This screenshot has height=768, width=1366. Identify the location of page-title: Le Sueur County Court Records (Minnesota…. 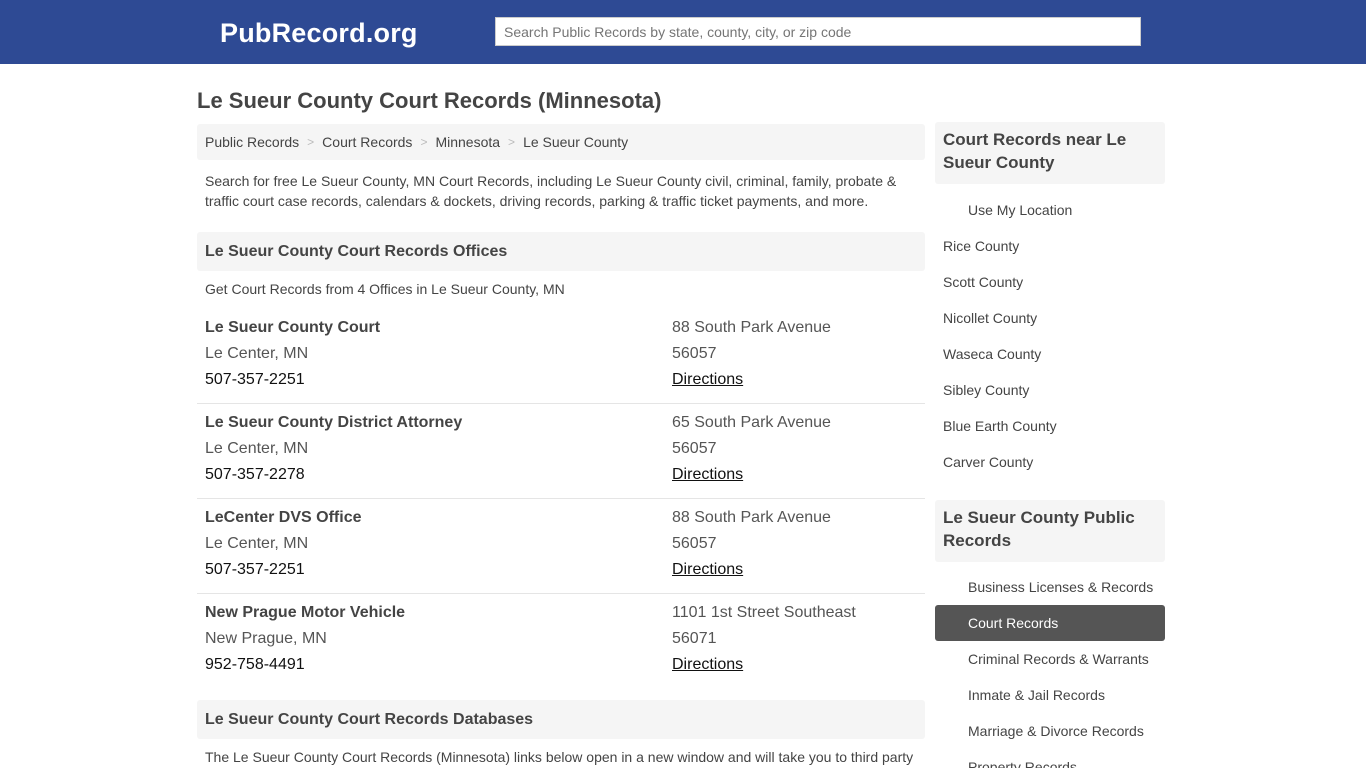
(429, 100).